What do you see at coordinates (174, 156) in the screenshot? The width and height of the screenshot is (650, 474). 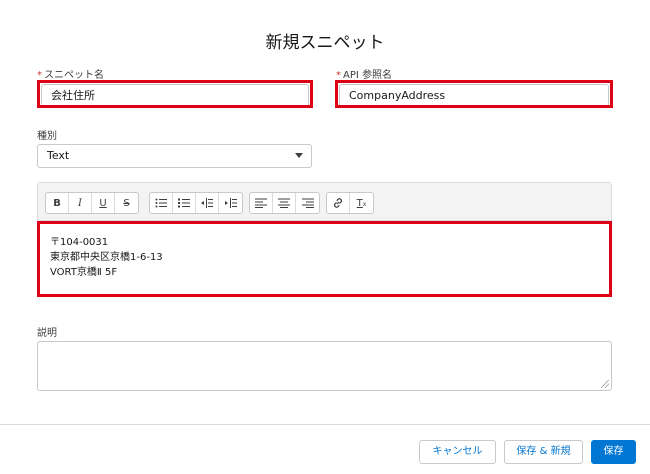 I see `type-select: Text` at bounding box center [174, 156].